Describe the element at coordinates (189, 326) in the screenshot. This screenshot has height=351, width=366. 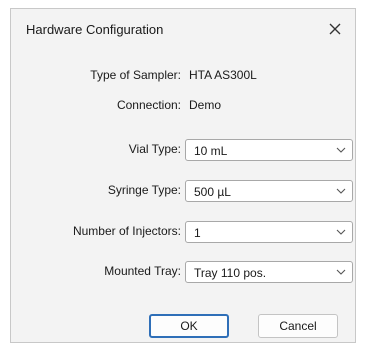
I see `ok-button: OK` at that location.